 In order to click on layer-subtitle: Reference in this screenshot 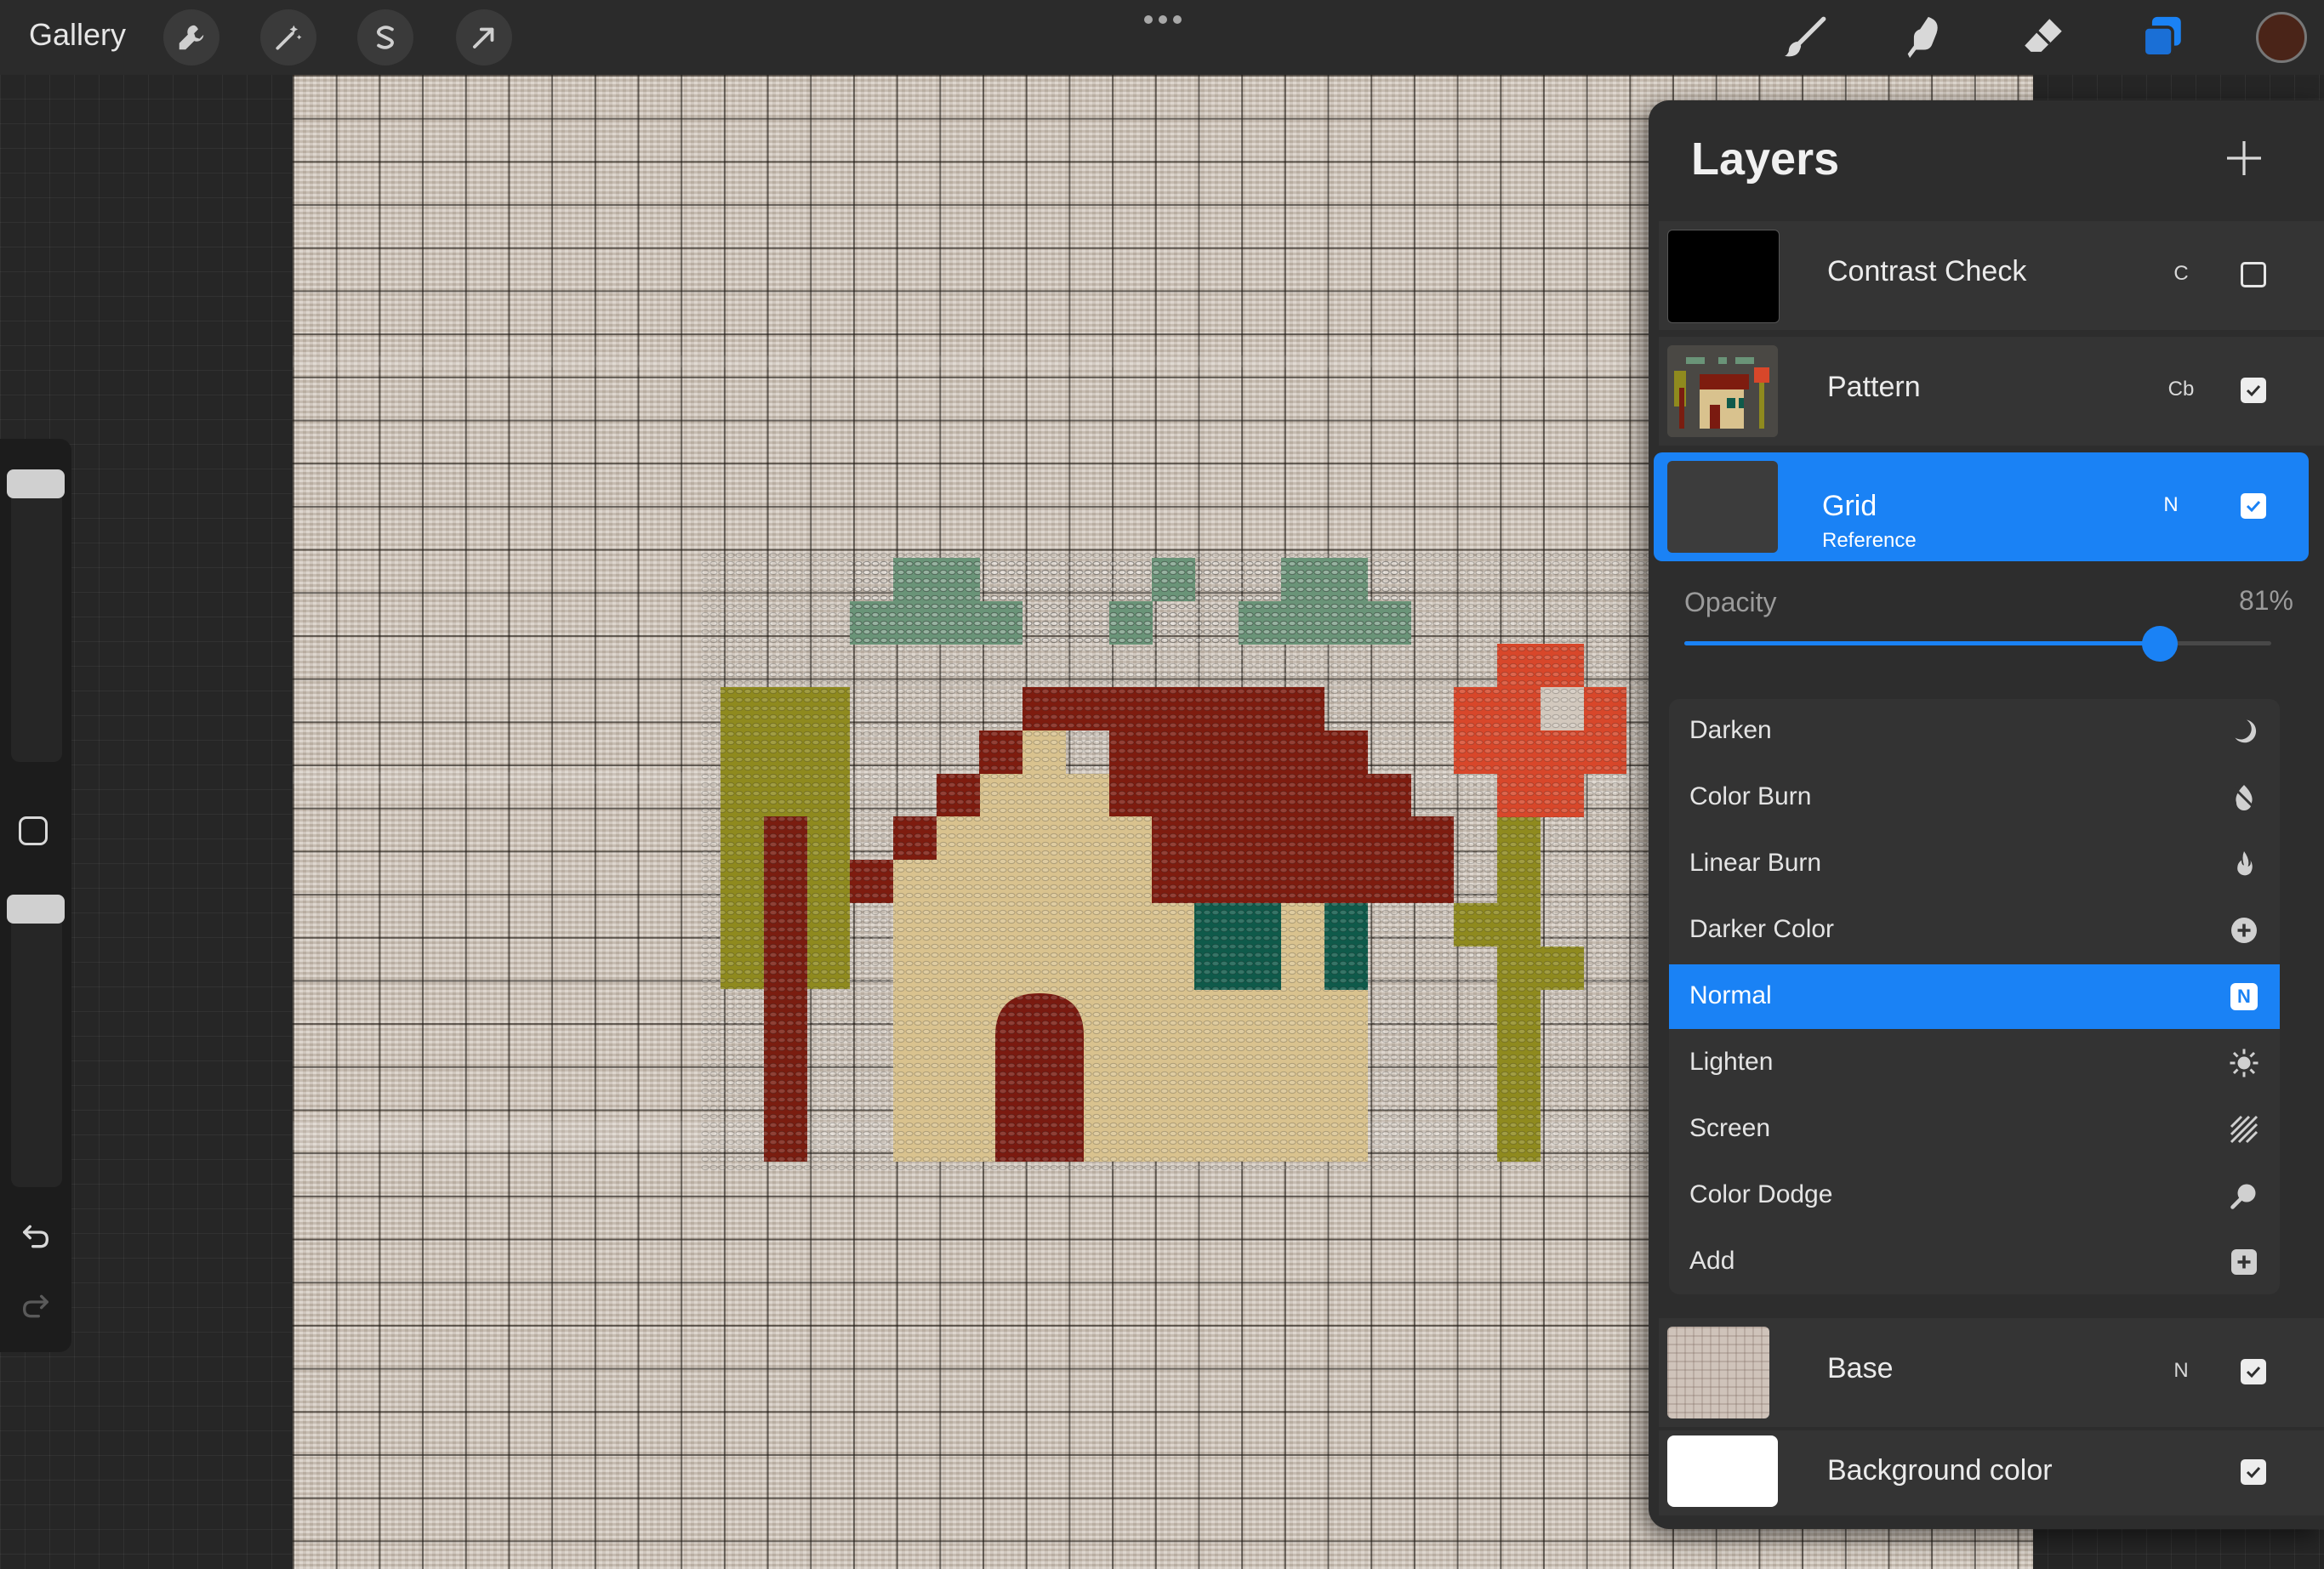, I will do `click(1869, 540)`.